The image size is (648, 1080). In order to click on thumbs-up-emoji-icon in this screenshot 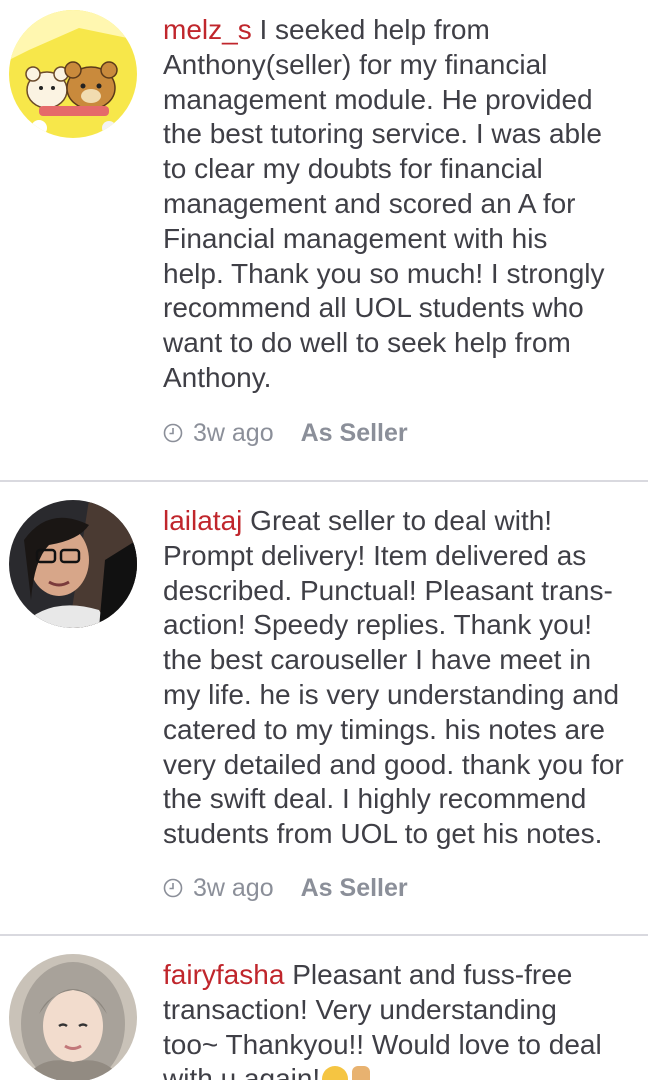, I will do `click(361, 1073)`.